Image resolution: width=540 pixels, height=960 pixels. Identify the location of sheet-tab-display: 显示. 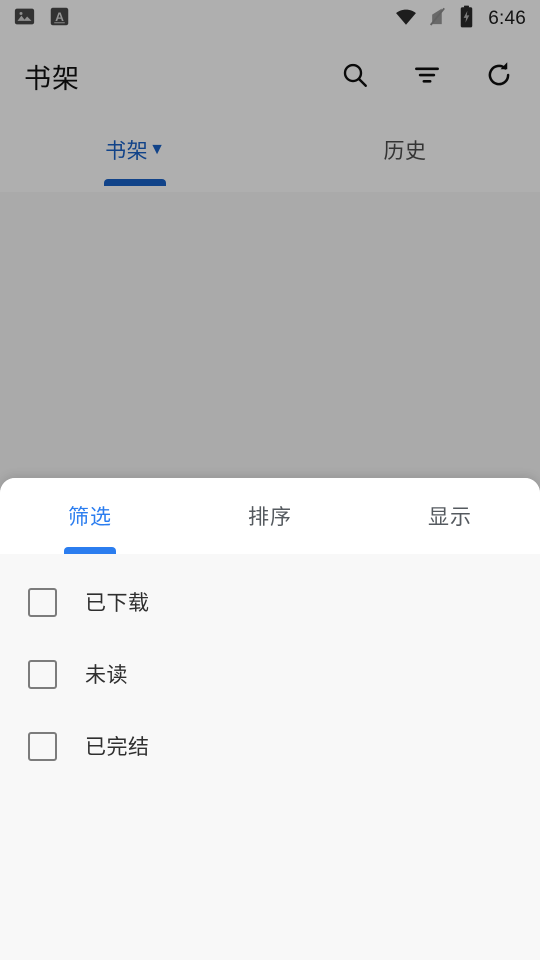
(450, 516).